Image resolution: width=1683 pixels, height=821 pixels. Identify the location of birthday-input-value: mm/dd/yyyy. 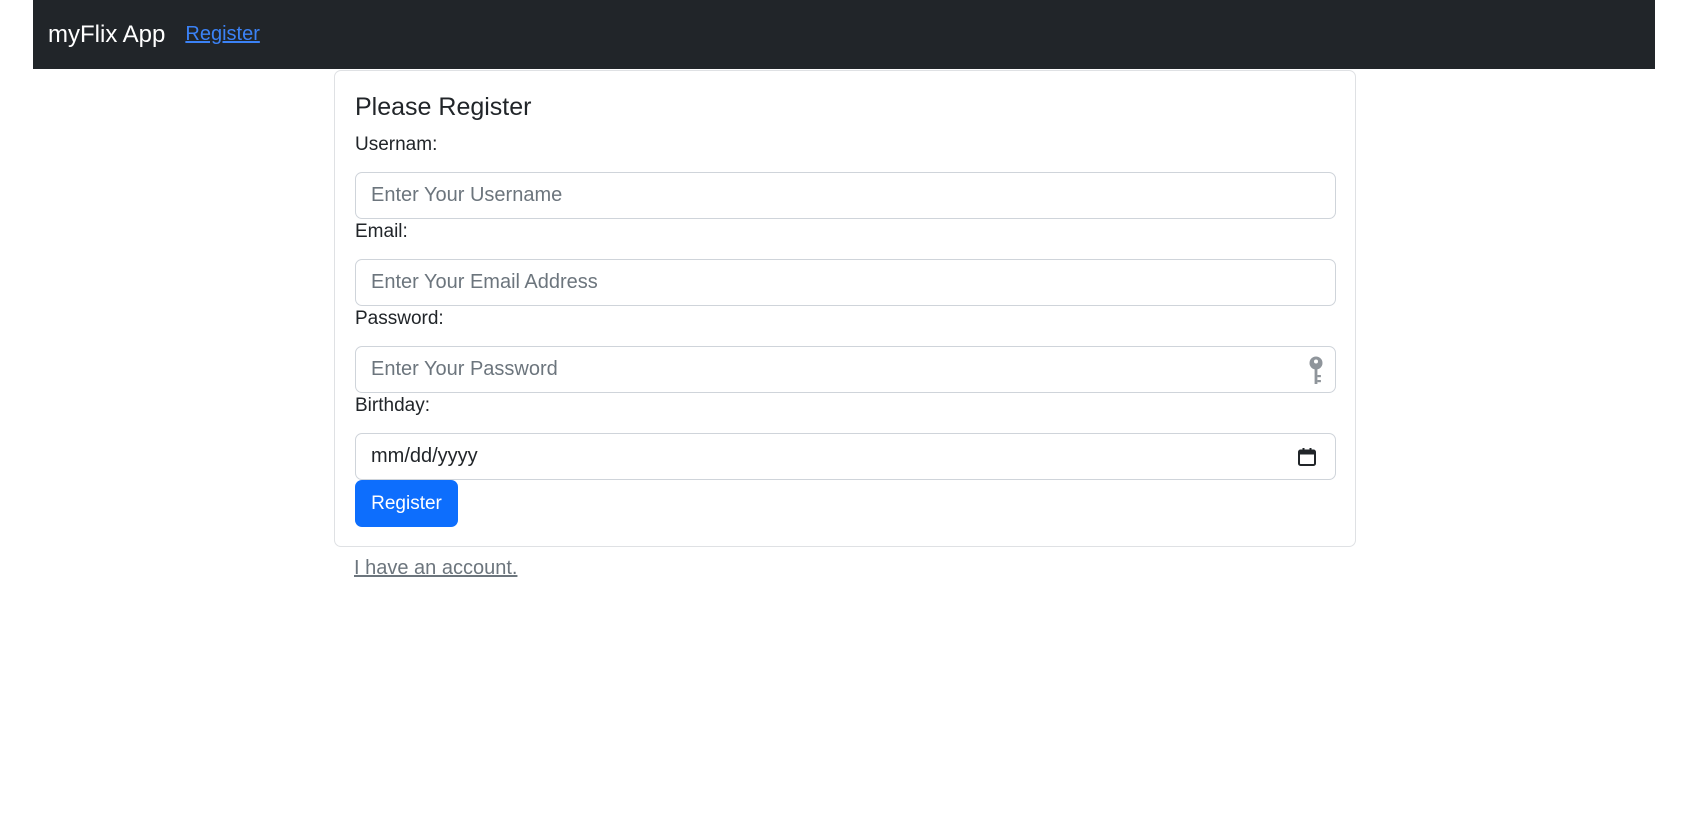
(424, 456).